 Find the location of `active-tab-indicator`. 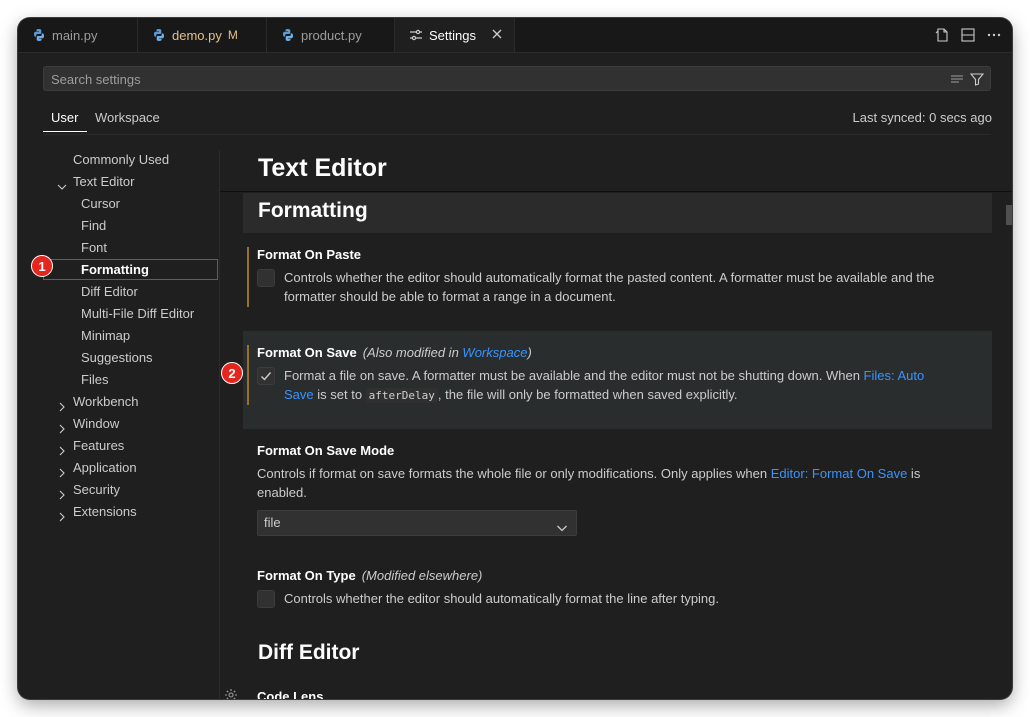

active-tab-indicator is located at coordinates (65, 131).